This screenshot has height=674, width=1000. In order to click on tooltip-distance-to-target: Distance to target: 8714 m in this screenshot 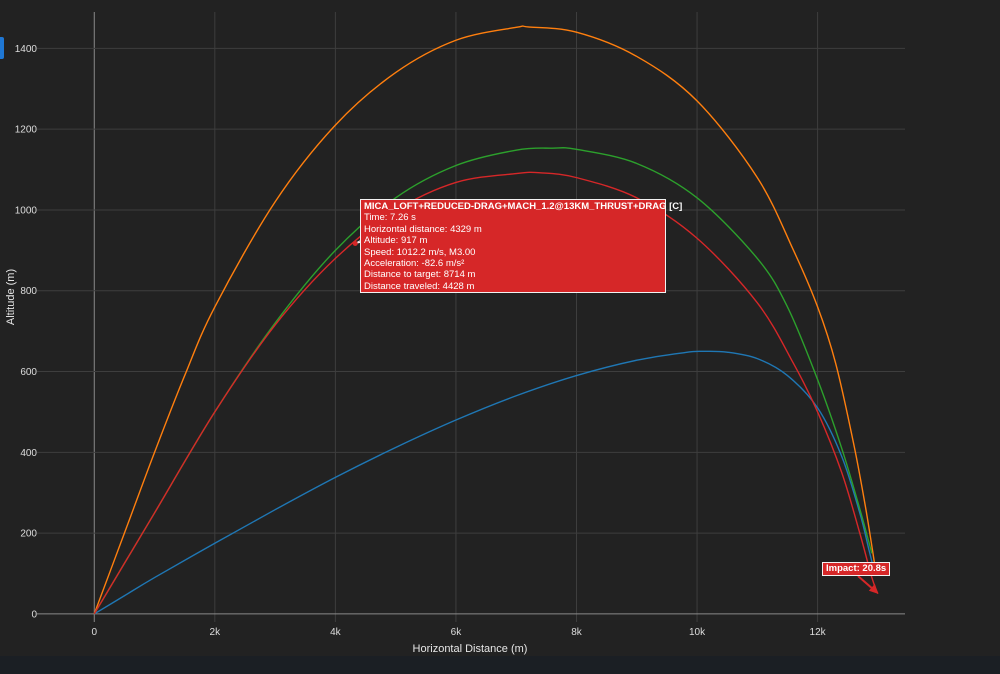, I will do `click(420, 275)`.